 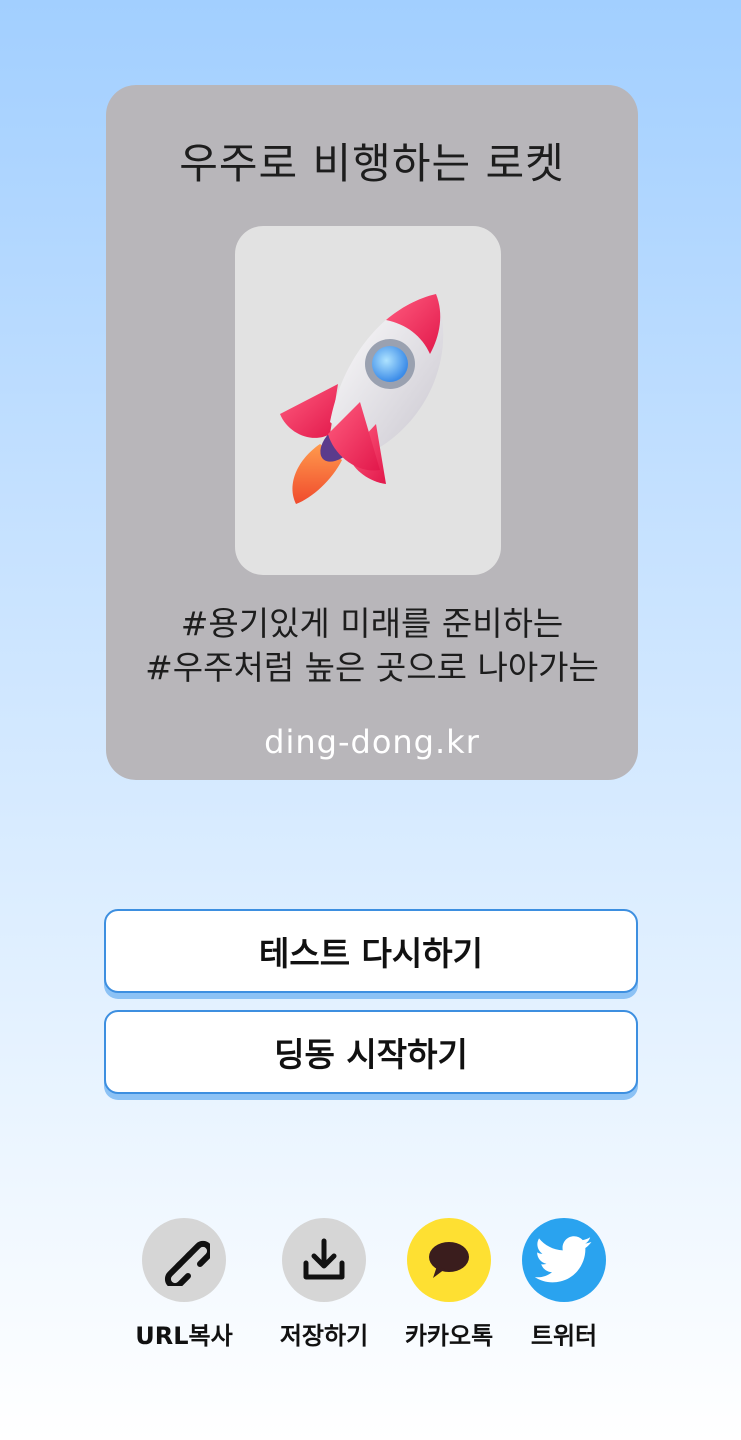 I want to click on share-twitter: 트위터, so click(x=564, y=1284).